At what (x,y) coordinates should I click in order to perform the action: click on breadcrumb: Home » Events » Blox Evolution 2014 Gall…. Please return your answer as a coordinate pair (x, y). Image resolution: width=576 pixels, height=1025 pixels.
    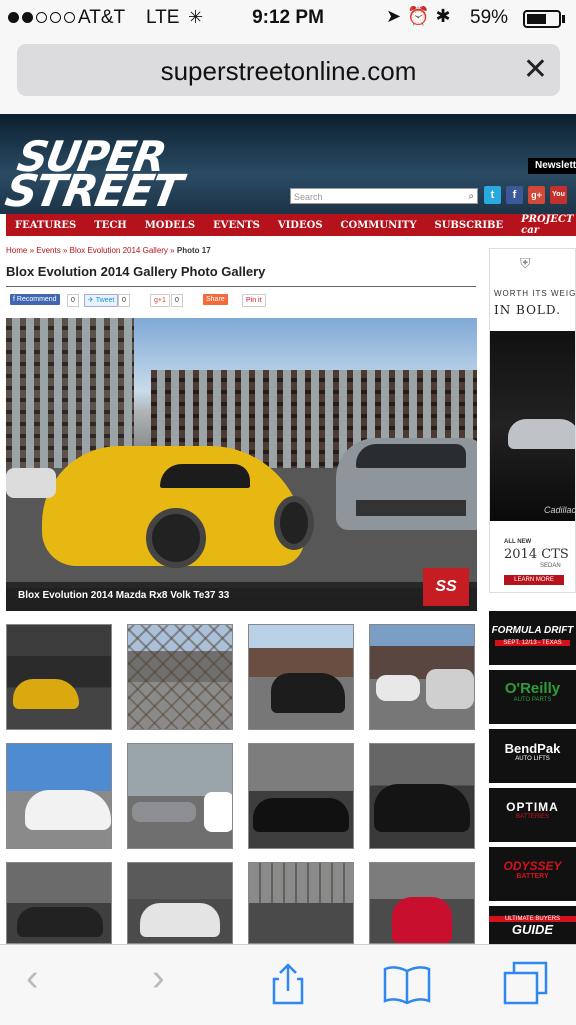
    Looking at the image, I should click on (108, 250).